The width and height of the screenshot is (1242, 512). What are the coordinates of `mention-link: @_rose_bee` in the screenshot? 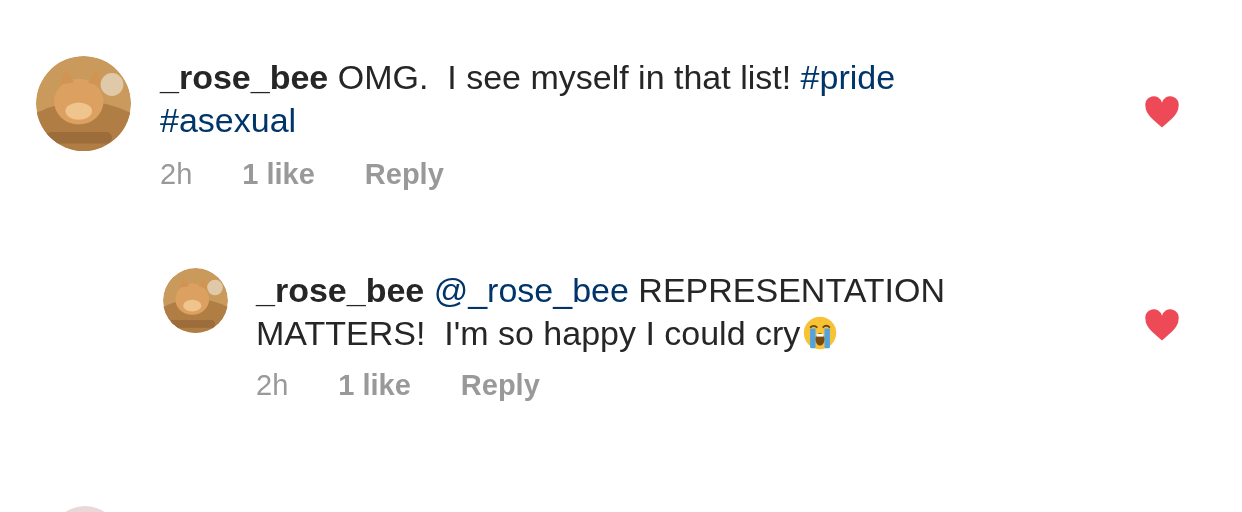 It's located at (531, 290).